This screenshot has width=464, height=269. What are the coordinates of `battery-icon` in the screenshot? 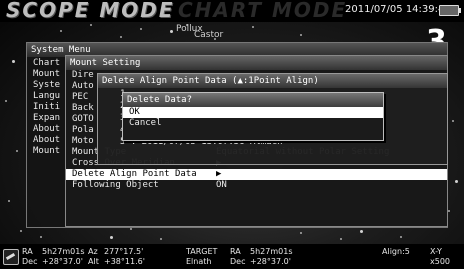 It's located at (450, 10).